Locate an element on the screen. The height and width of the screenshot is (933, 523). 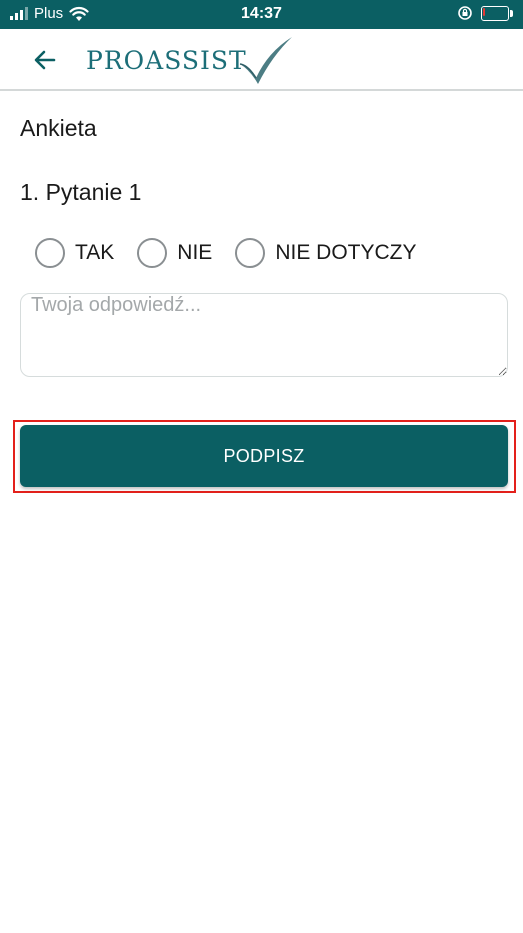
proassist-logo: PROASSIST is located at coordinates (191, 60).